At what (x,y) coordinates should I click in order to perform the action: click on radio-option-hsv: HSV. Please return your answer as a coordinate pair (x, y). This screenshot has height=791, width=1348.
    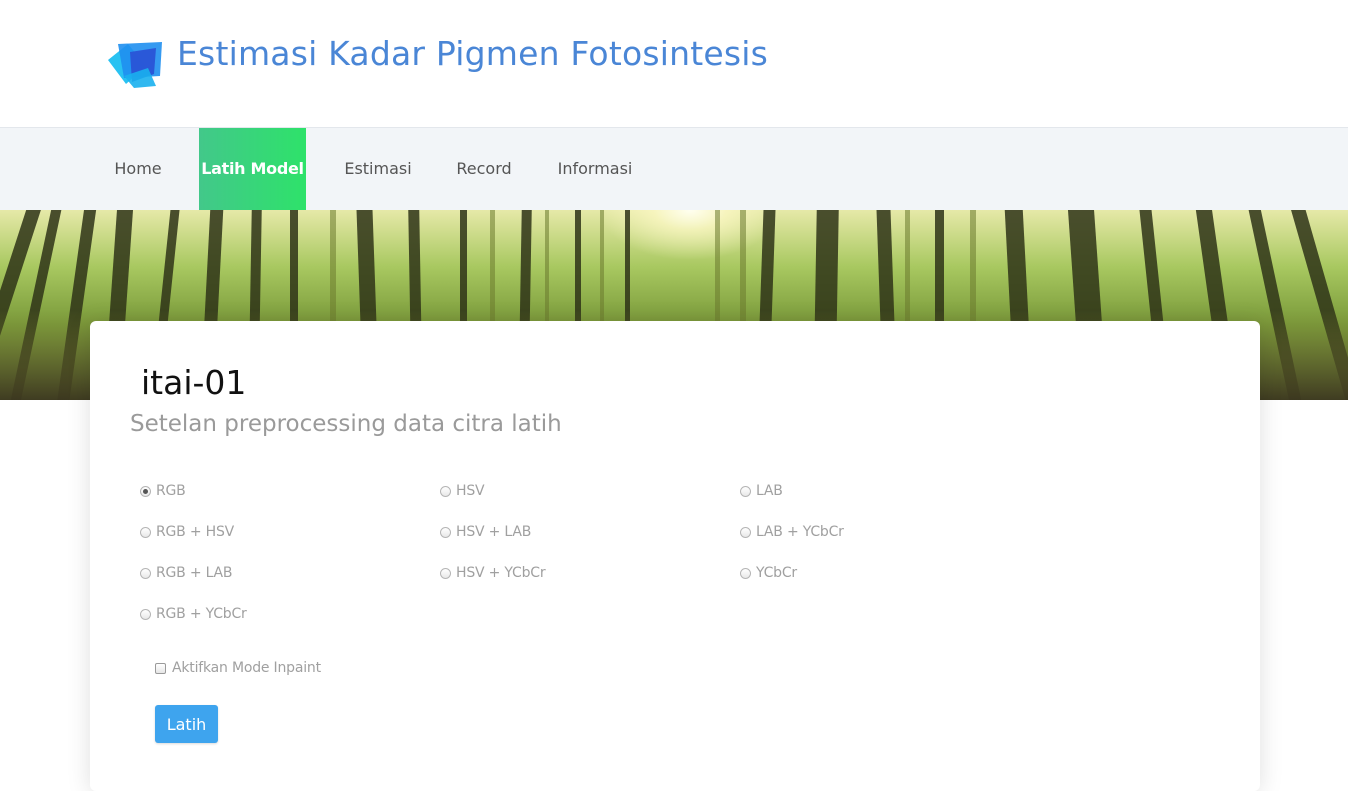
    Looking at the image, I should click on (462, 491).